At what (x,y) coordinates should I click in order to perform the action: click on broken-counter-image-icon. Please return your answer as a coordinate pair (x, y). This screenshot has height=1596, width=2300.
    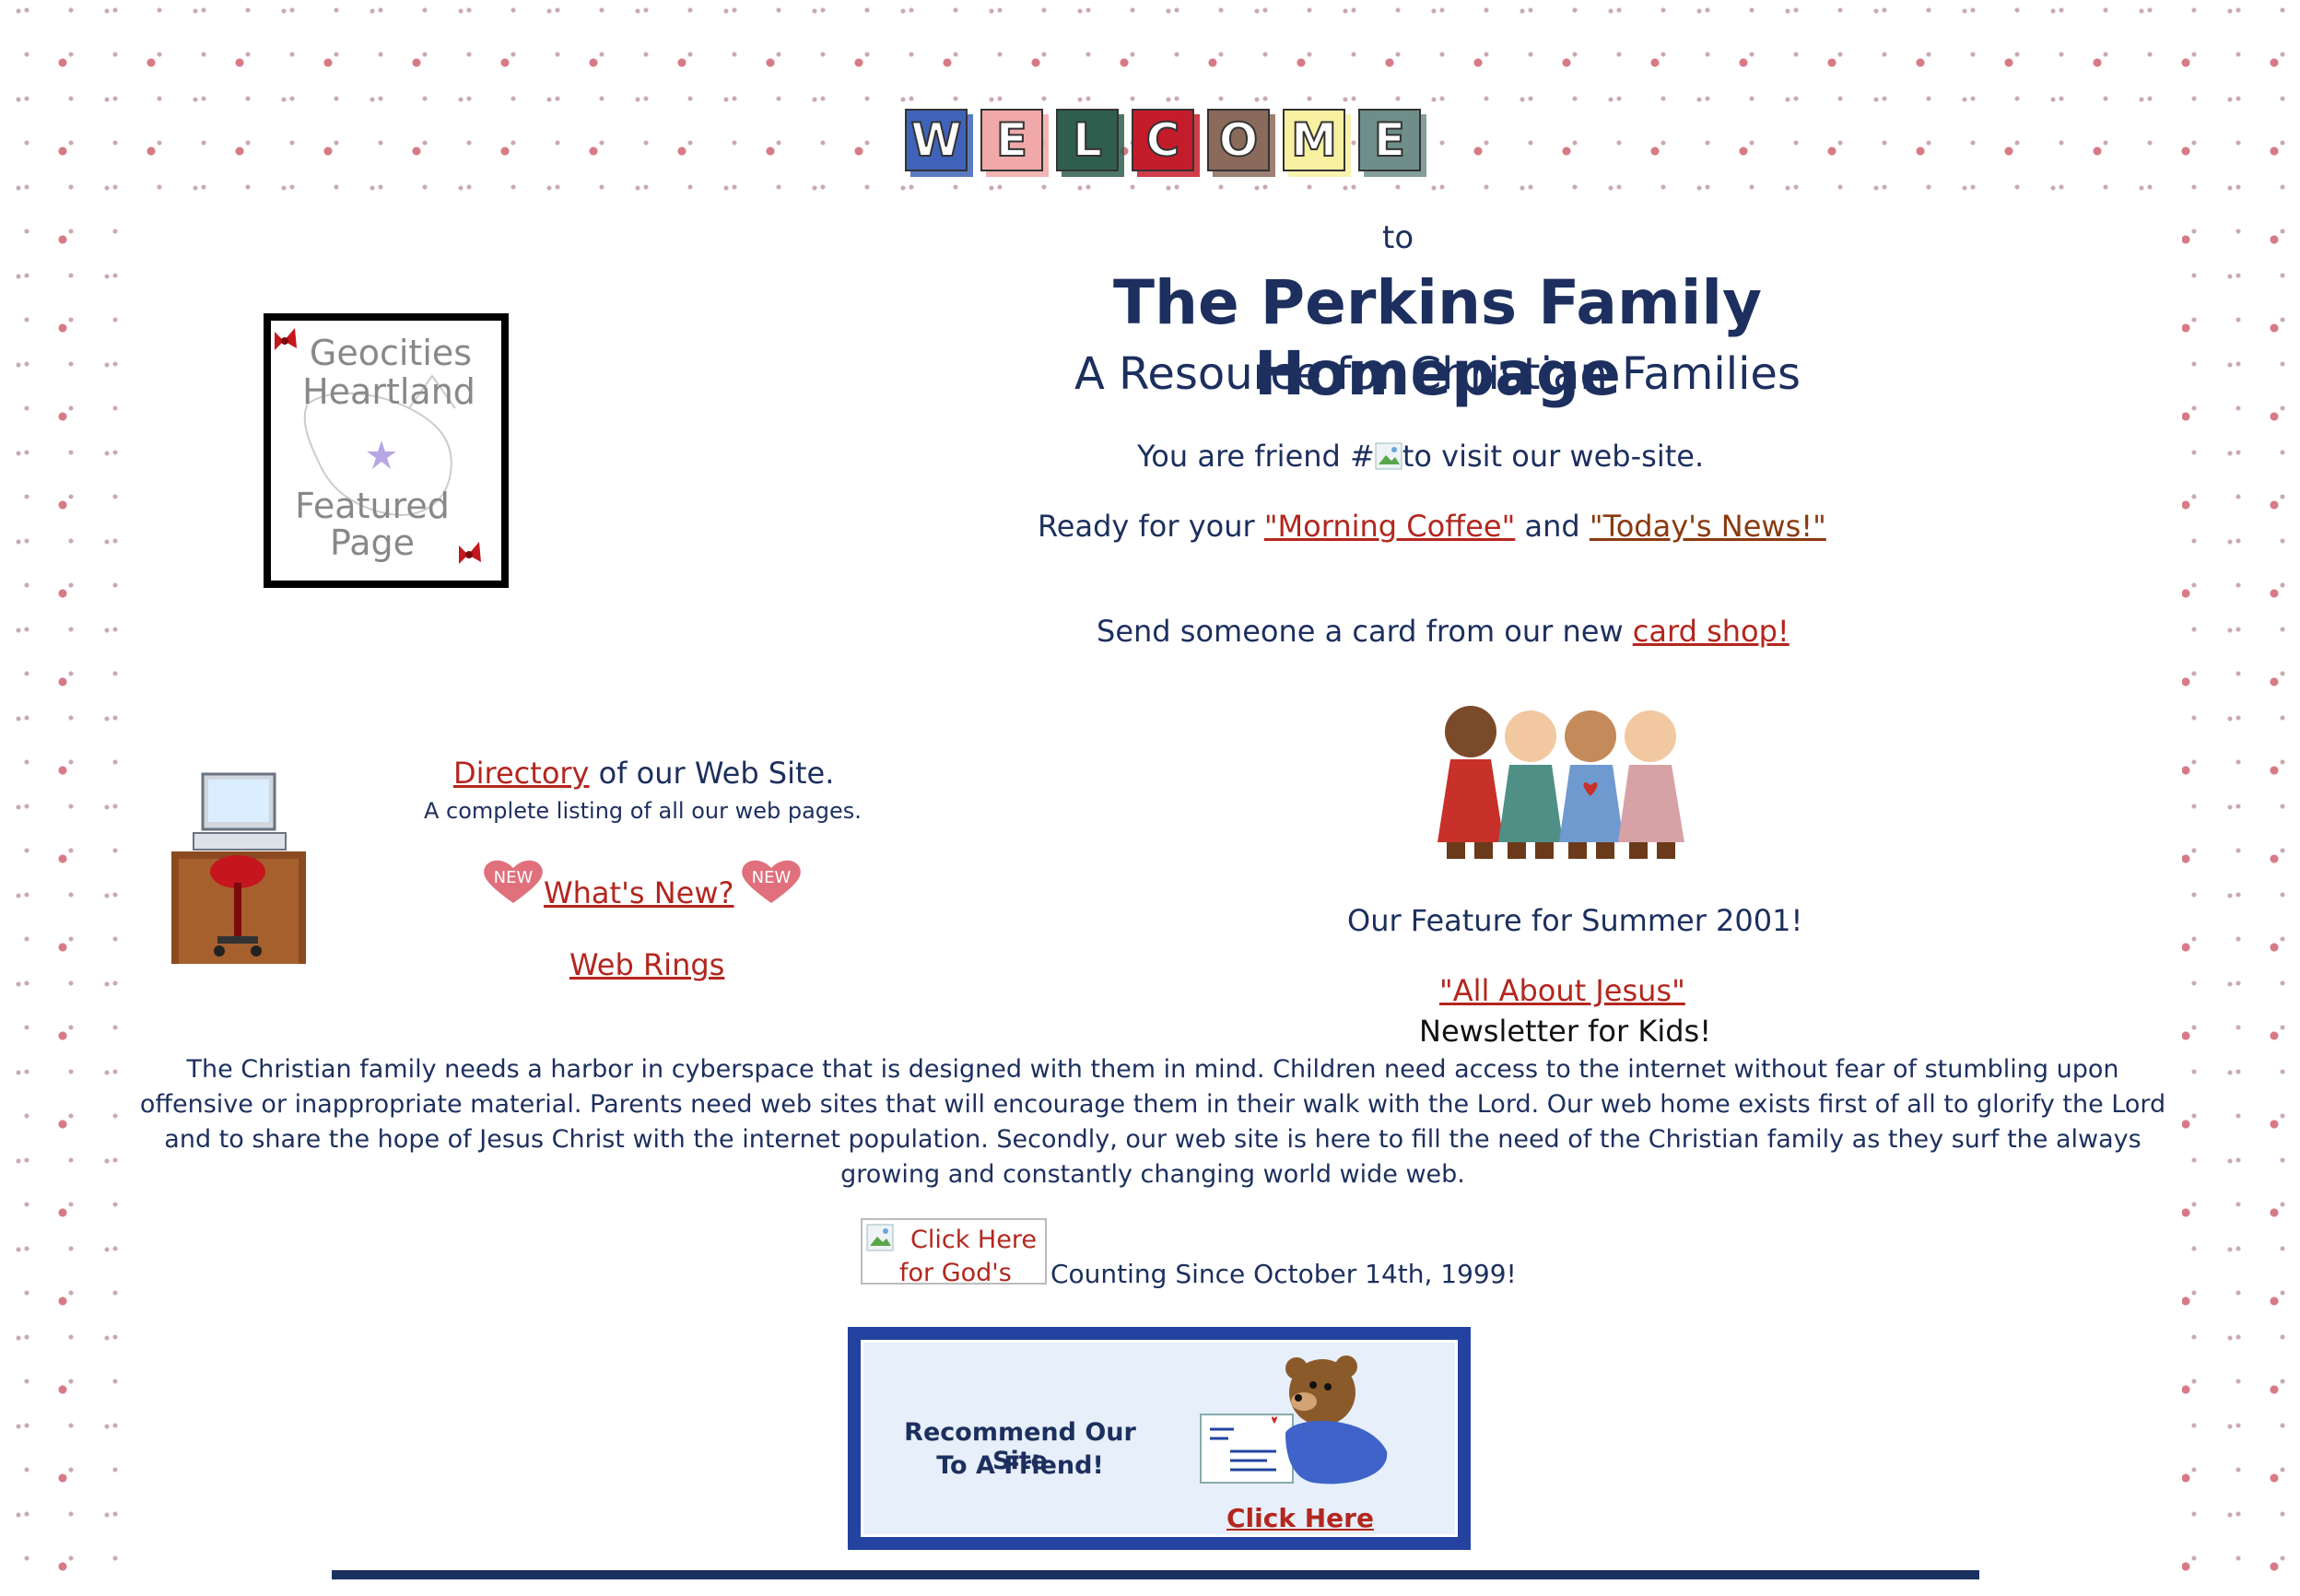
    Looking at the image, I should click on (1388, 456).